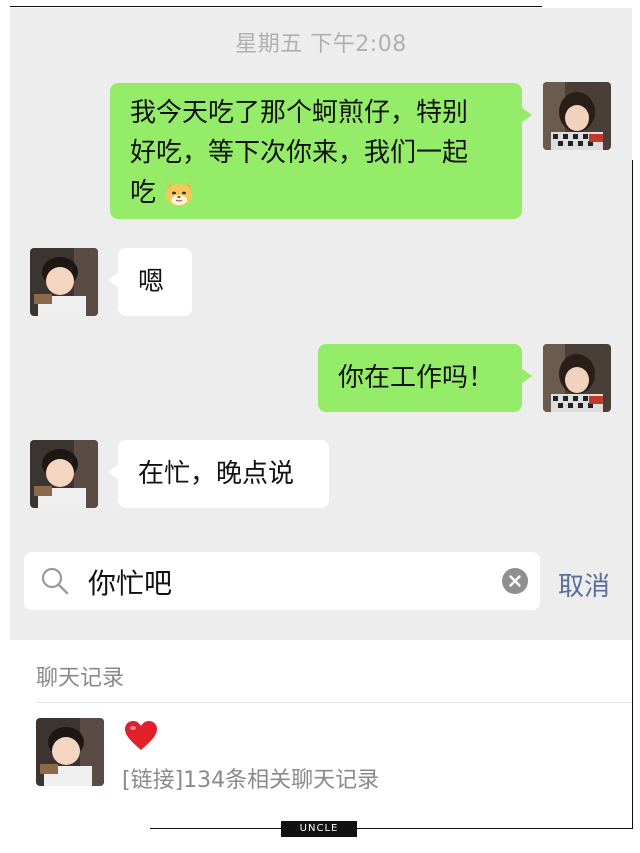 The height and width of the screenshot is (853, 640). I want to click on frame-line-bottom, so click(391, 828).